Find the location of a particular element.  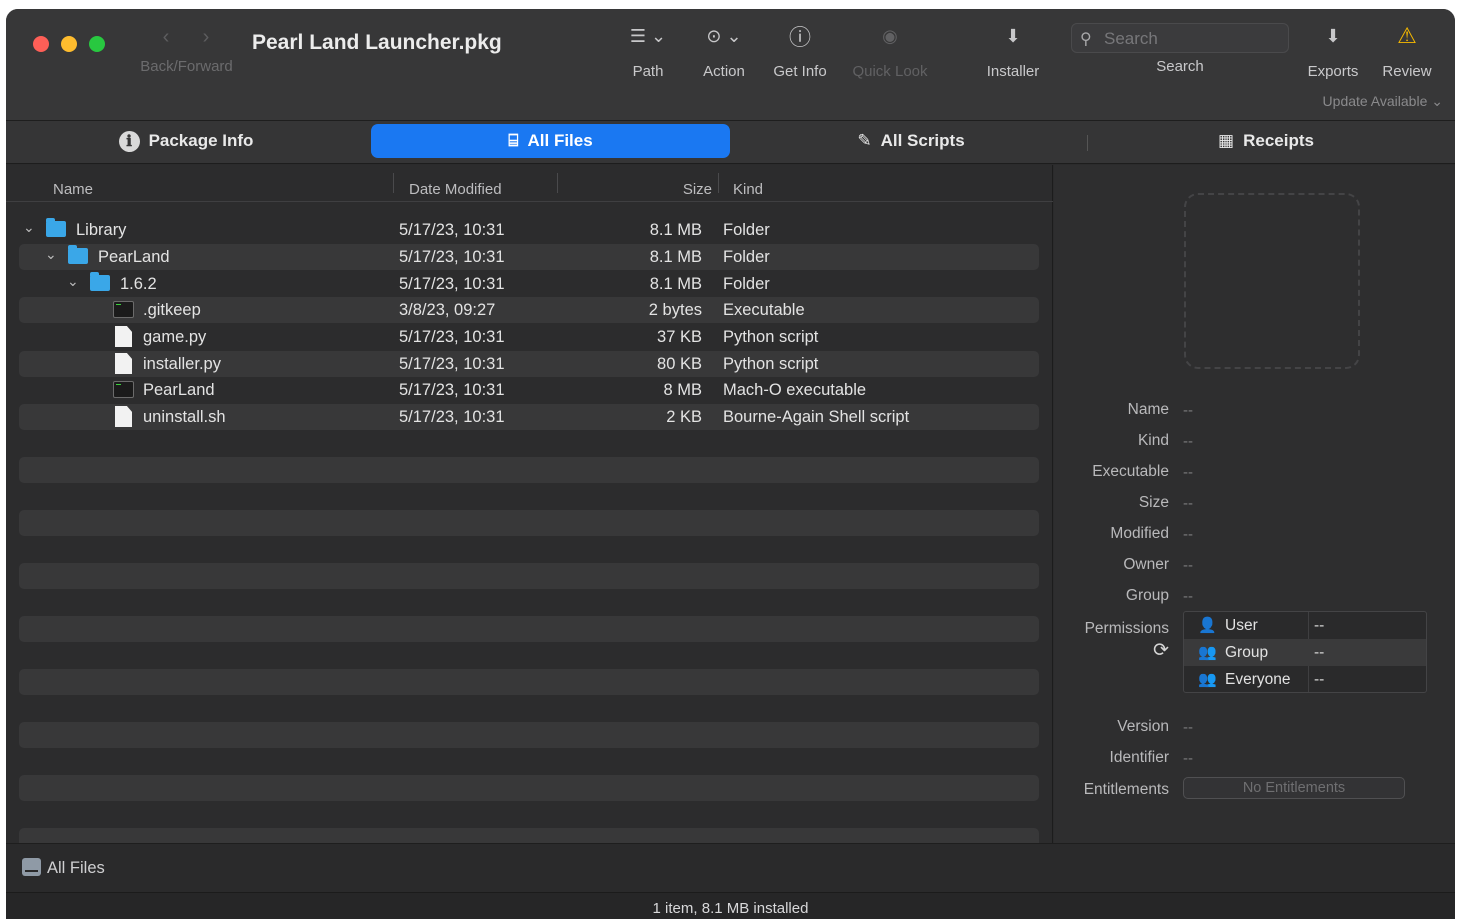

file-kind: Mach-O executable is located at coordinates (795, 390).